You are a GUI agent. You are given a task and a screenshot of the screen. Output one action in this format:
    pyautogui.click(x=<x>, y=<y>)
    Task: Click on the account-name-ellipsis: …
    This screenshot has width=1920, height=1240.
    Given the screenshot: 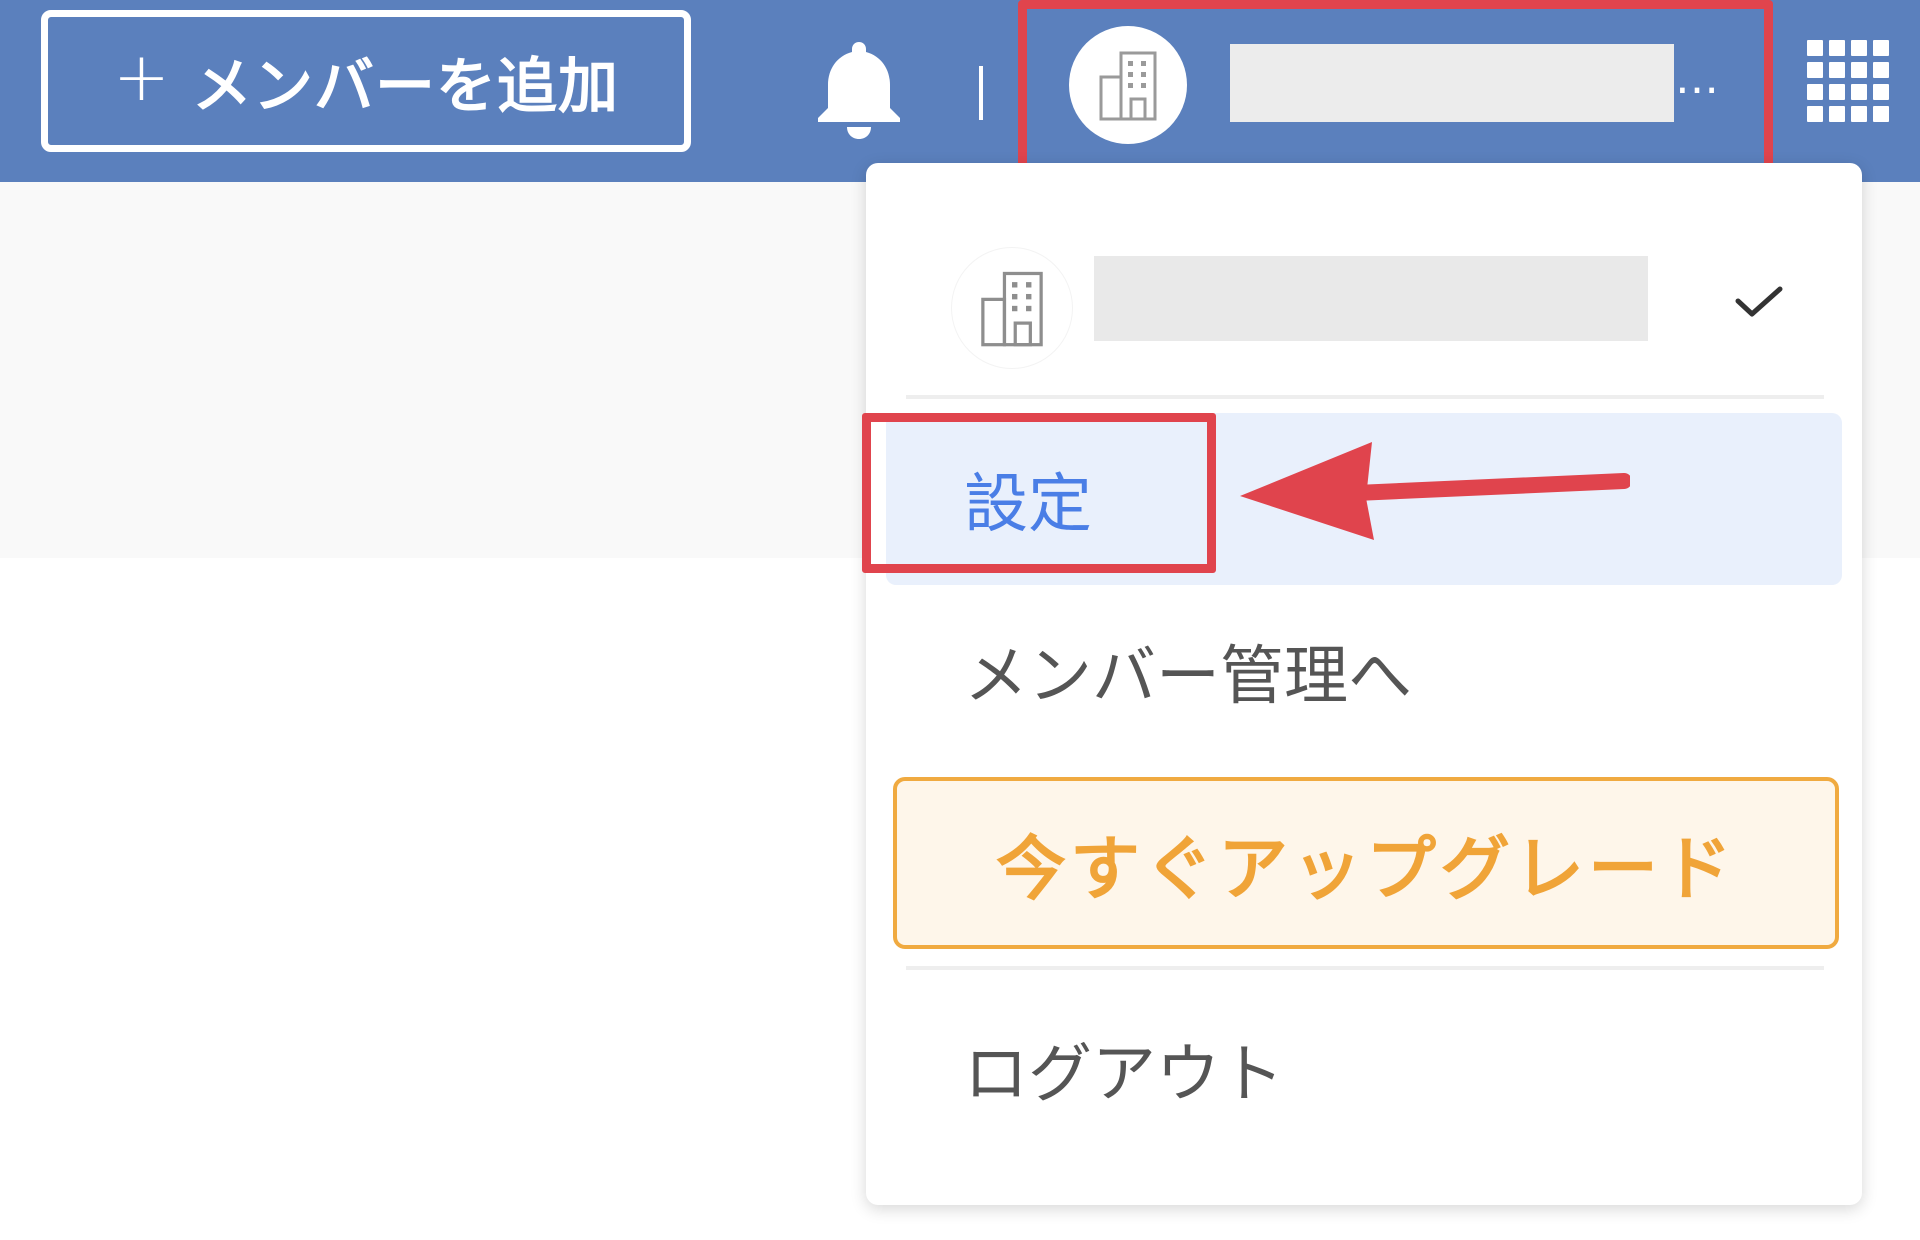 What is the action you would take?
    pyautogui.click(x=1698, y=78)
    